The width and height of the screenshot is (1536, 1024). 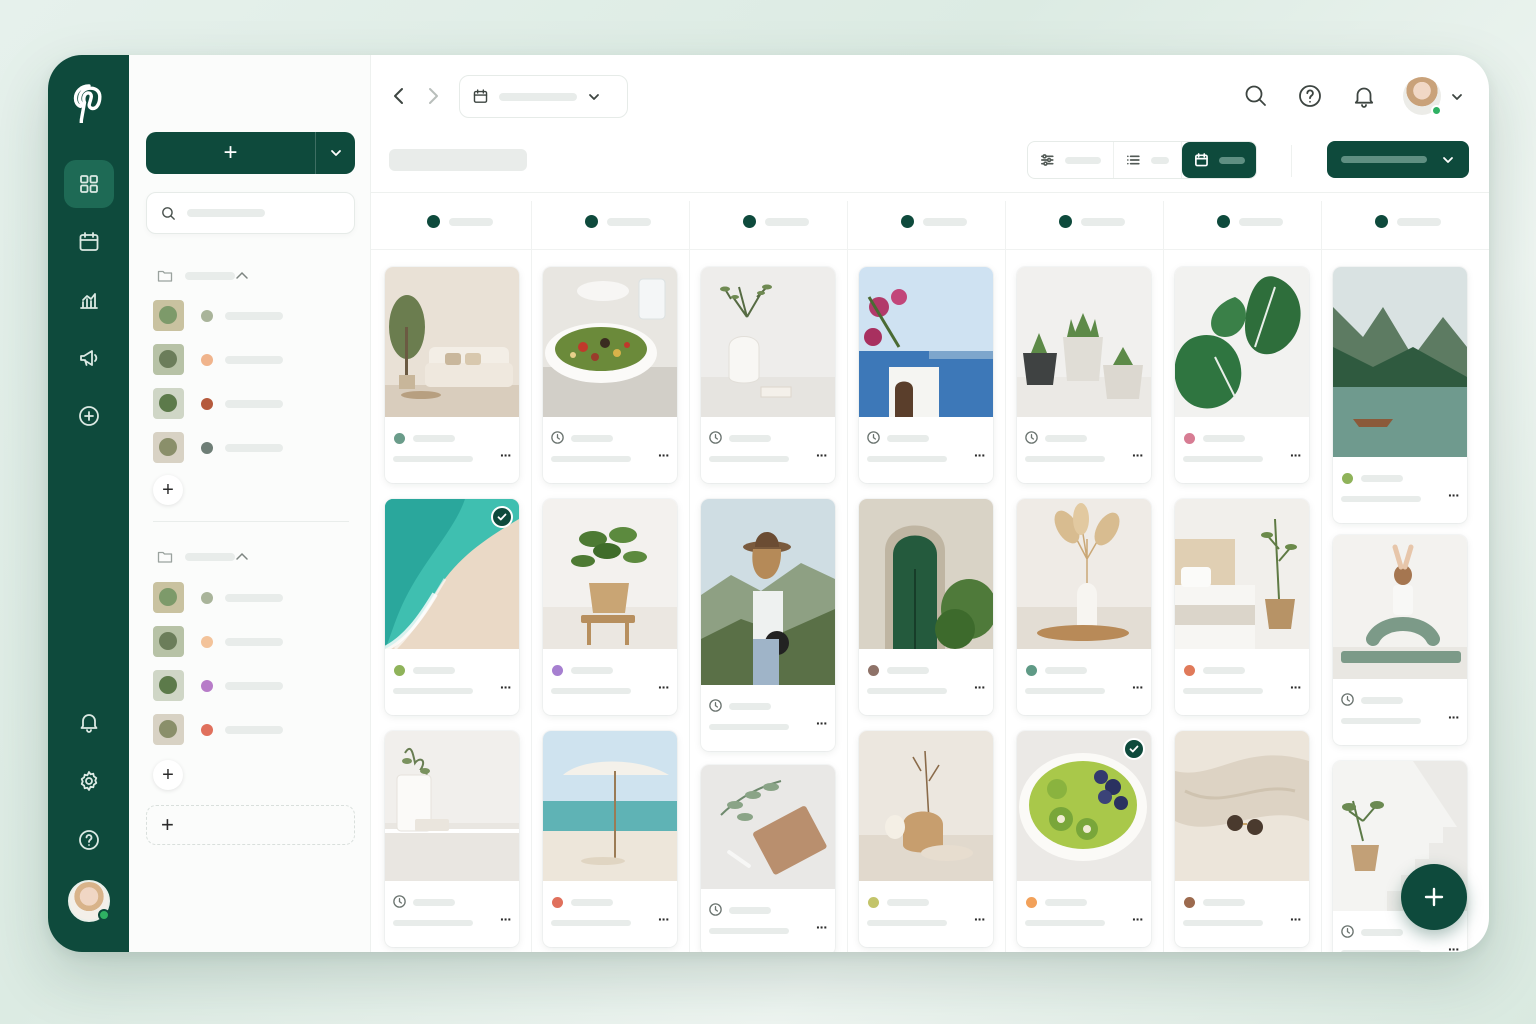 I want to click on board-select-dropdown, so click(x=1398, y=159).